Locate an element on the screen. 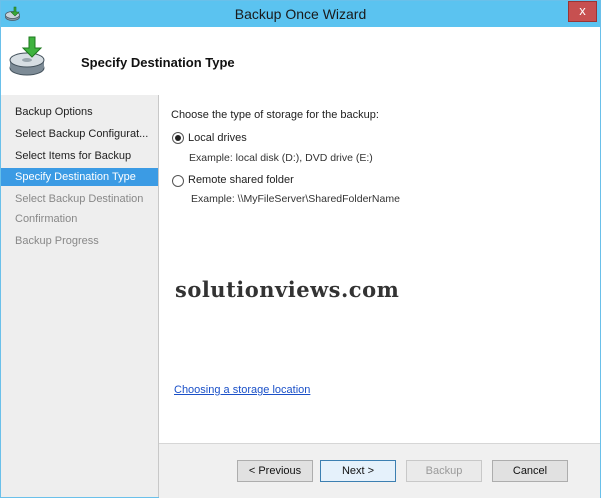 Image resolution: width=601 pixels, height=498 pixels. step-confirmation: Confirmation is located at coordinates (46, 219).